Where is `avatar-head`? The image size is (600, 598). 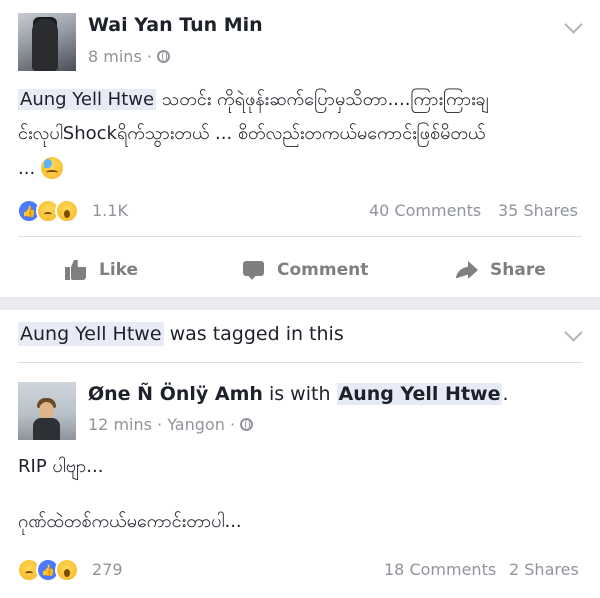
avatar-head is located at coordinates (46, 410).